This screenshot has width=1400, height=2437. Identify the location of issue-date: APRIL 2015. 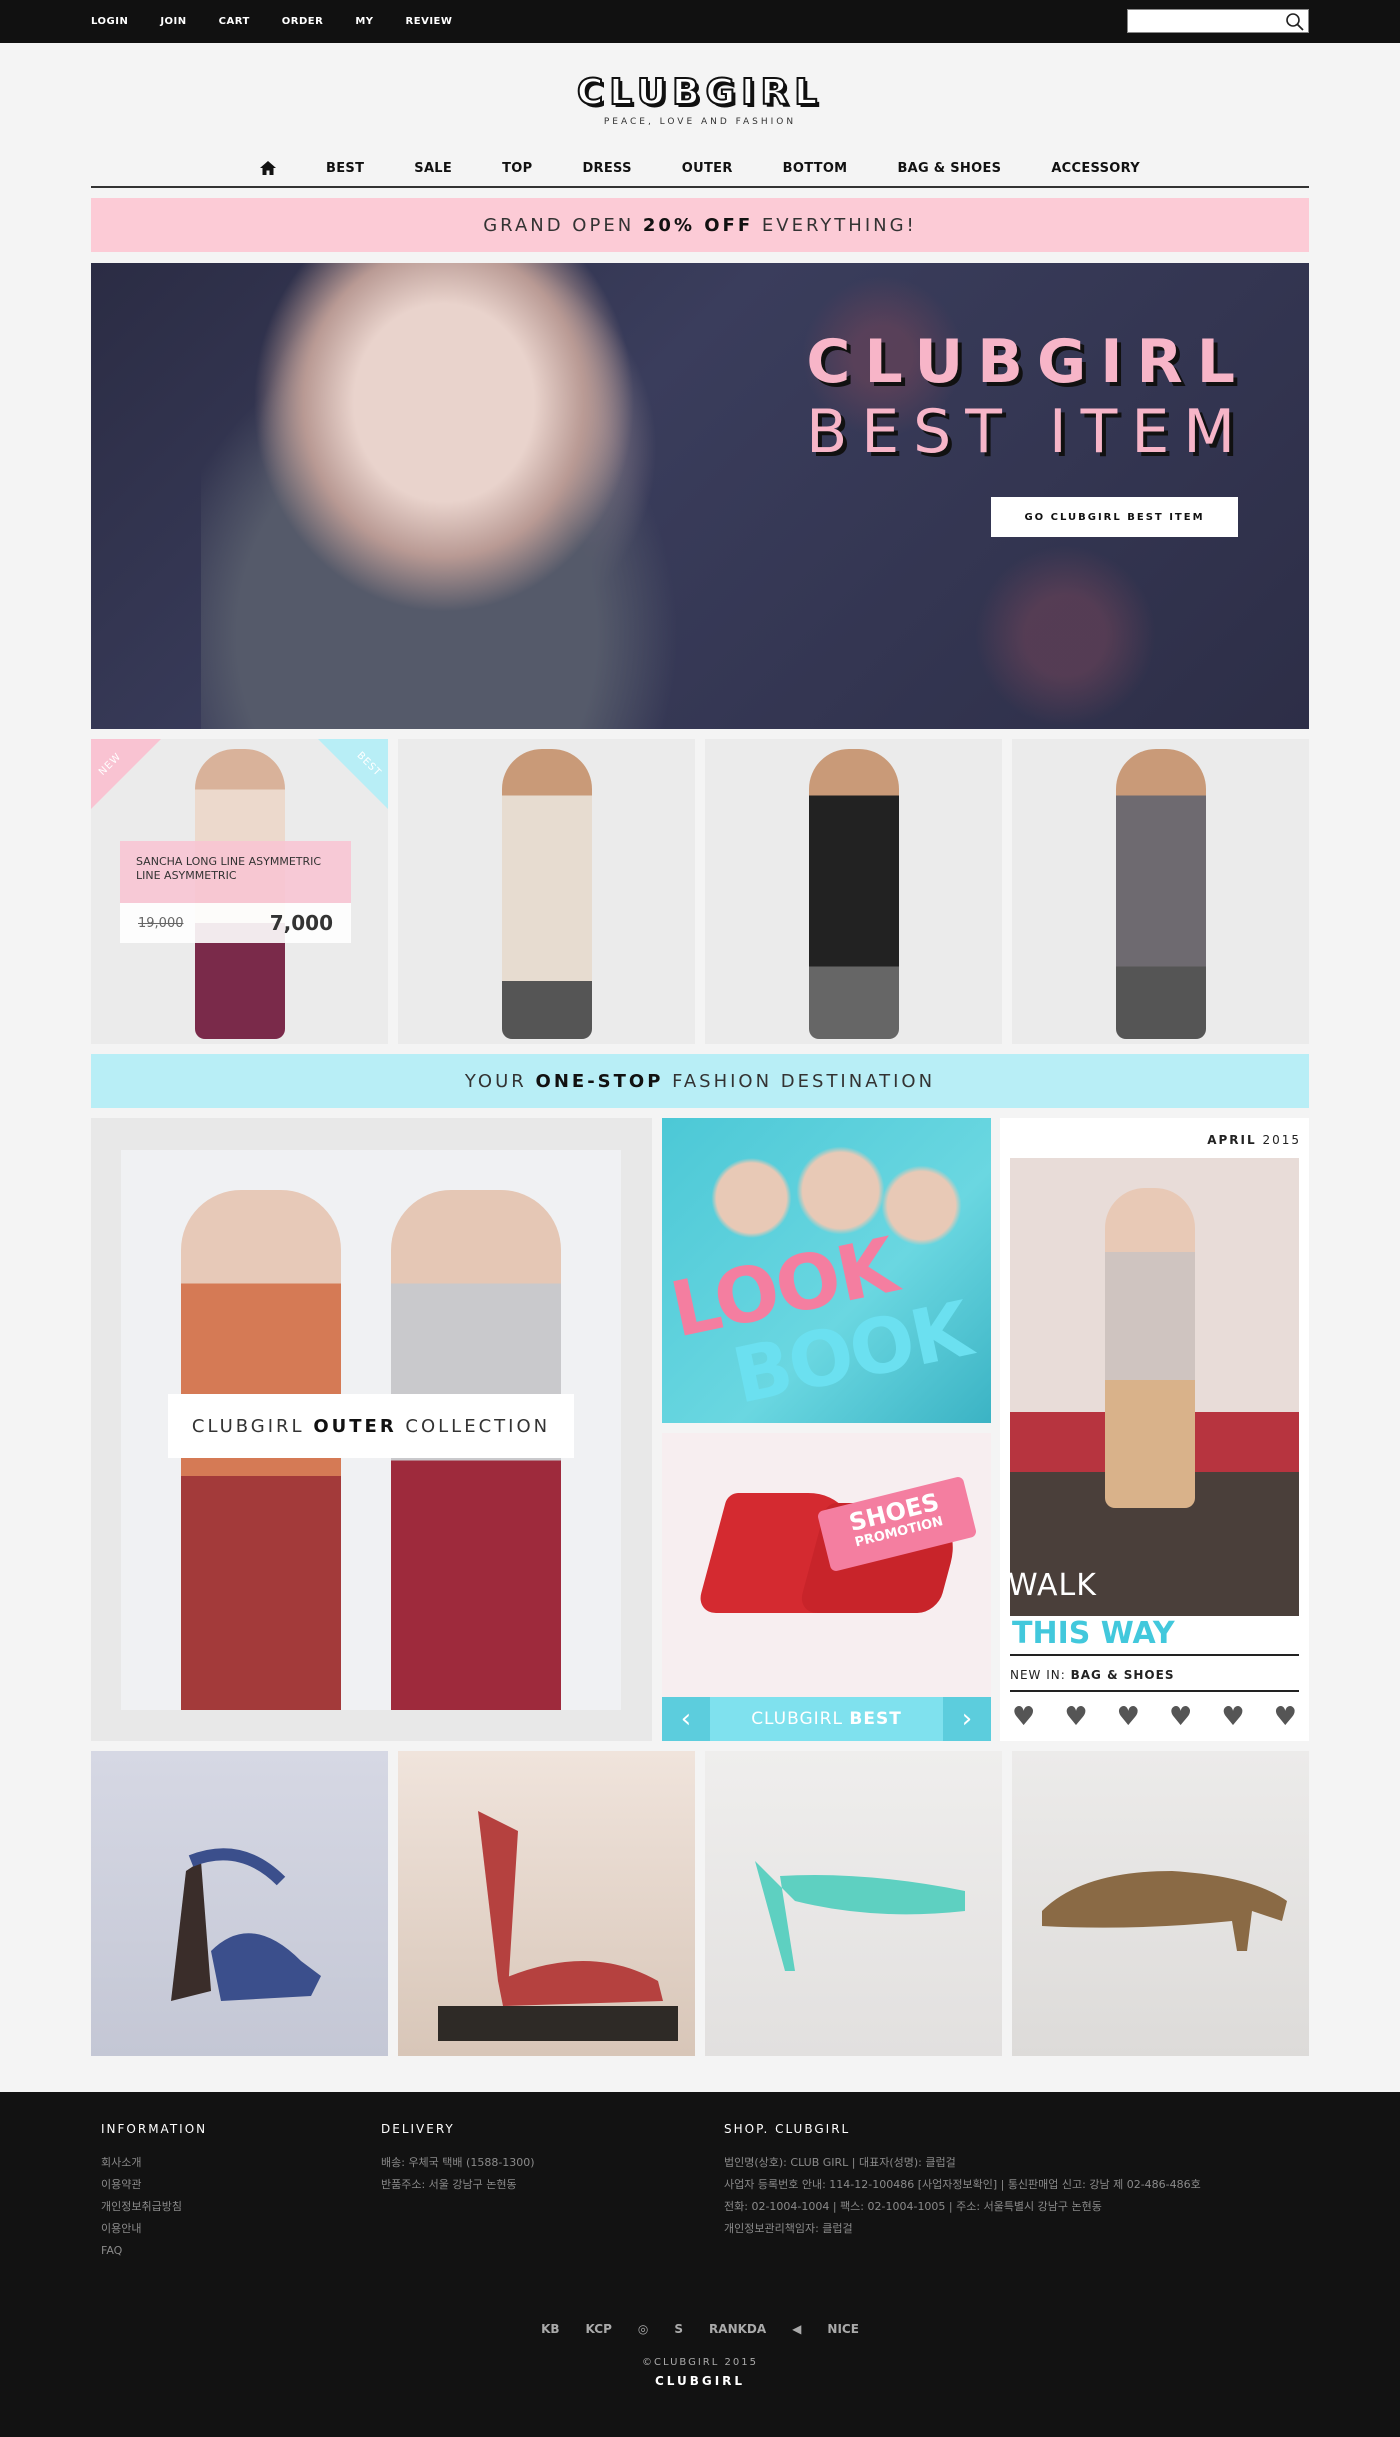
(1254, 1140).